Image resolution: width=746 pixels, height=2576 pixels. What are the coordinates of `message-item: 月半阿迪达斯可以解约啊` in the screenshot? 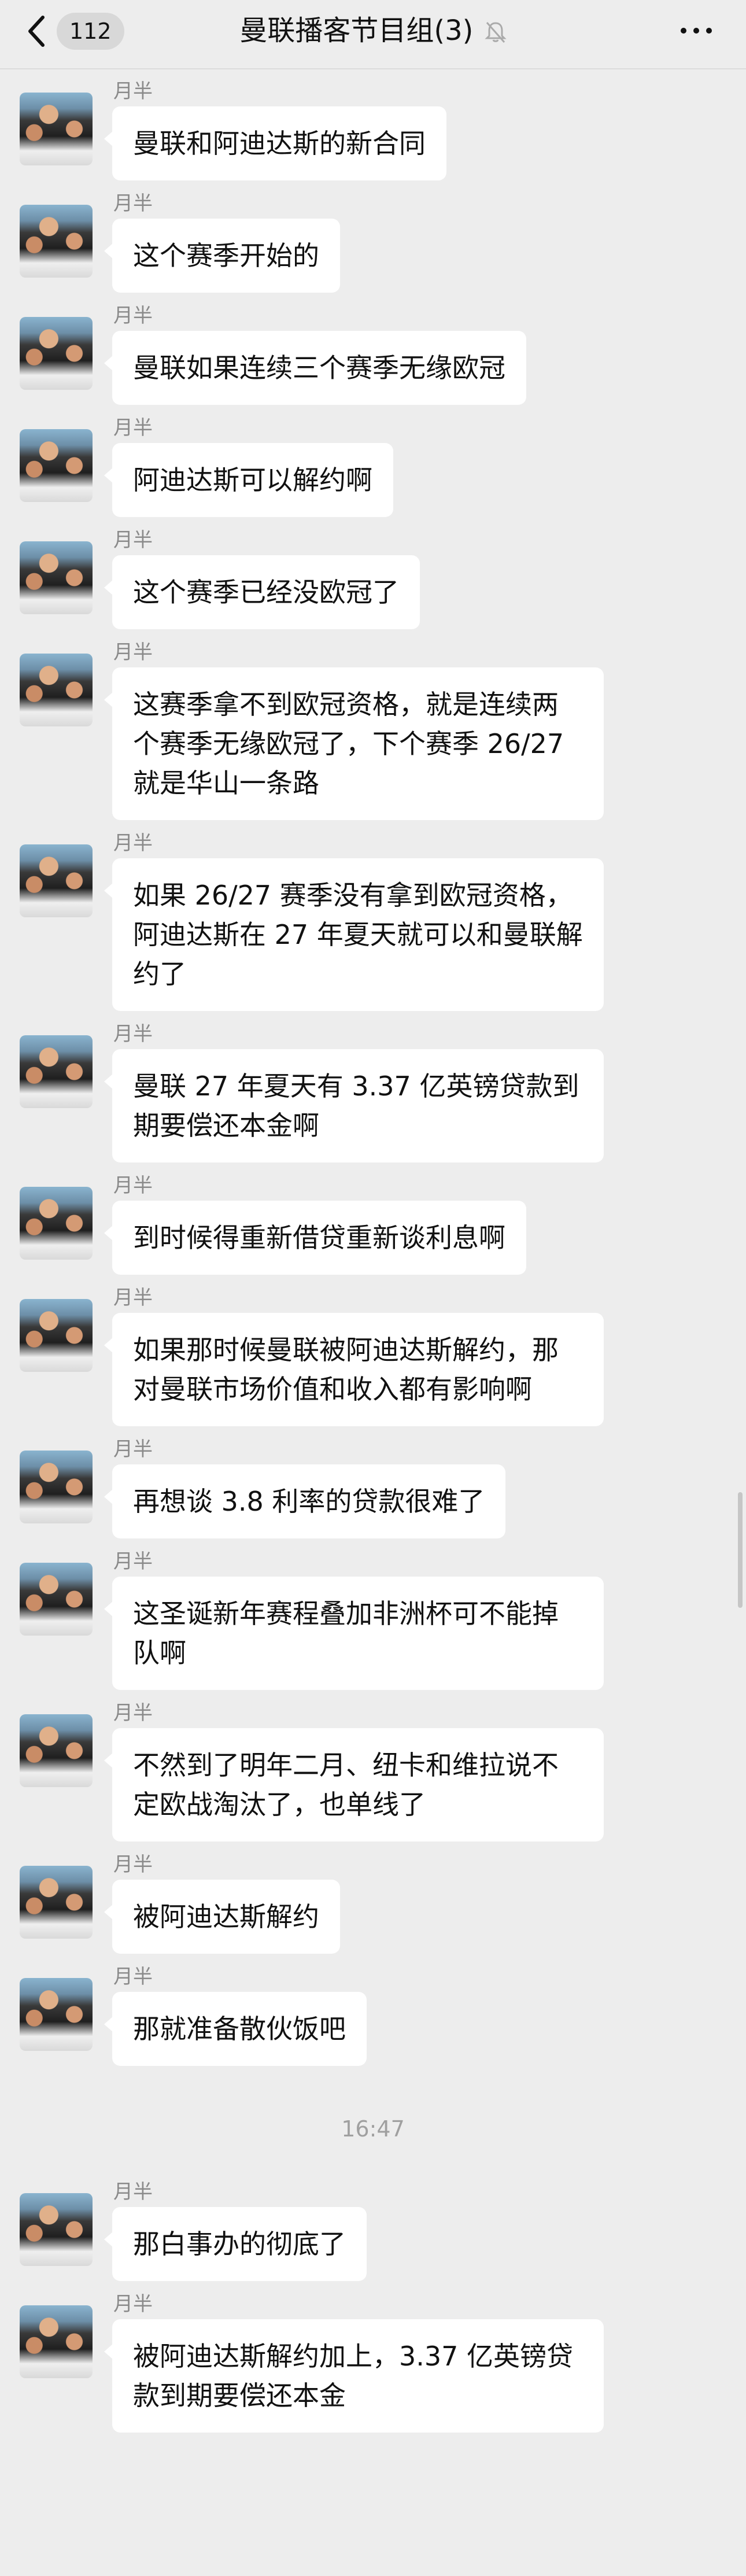 It's located at (383, 461).